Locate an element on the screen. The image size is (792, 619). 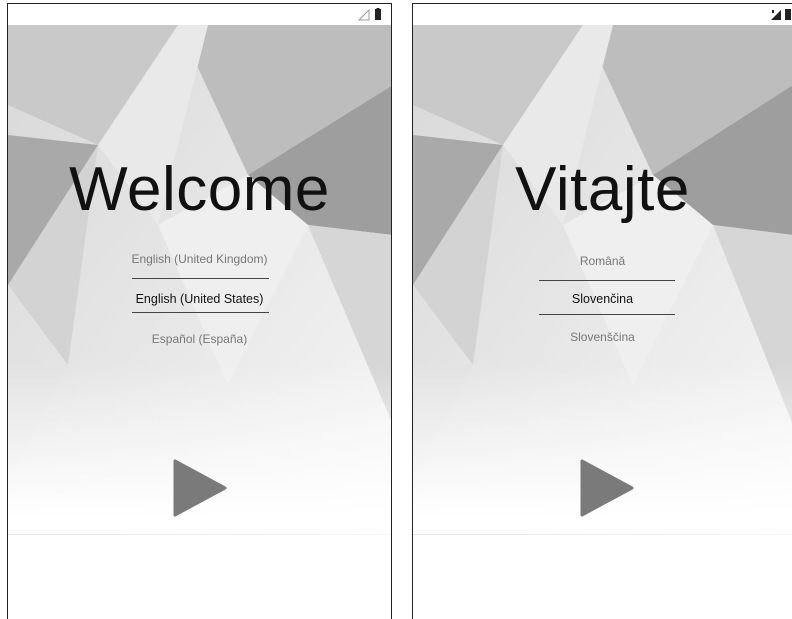
language-option-romana: Română is located at coordinates (602, 261).